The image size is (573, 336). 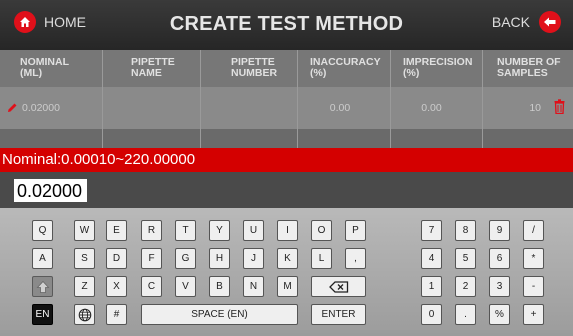 I want to click on header-bar: HOME CREATE TEST METHOD BACK, so click(x=286, y=25).